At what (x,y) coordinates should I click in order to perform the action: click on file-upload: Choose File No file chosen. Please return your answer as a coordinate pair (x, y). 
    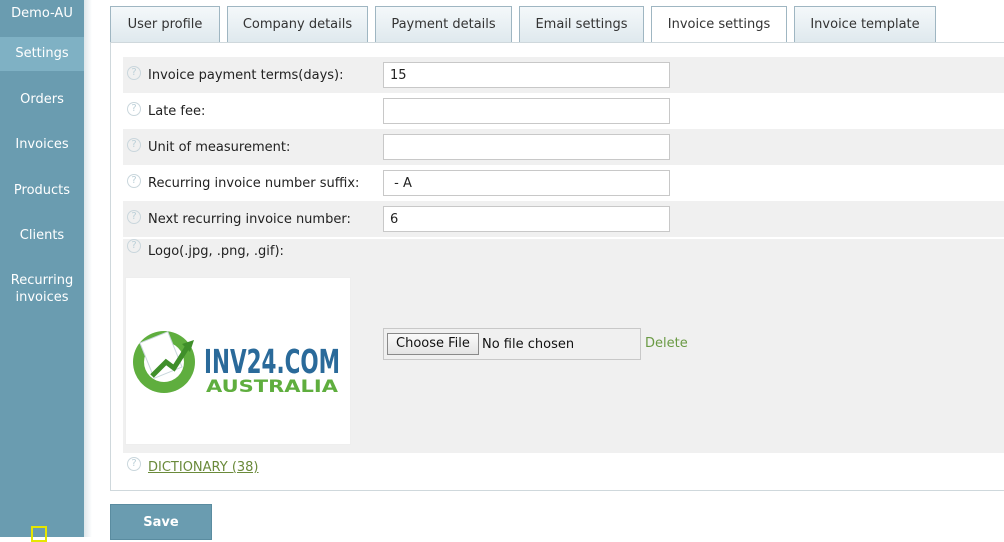
    Looking at the image, I should click on (512, 344).